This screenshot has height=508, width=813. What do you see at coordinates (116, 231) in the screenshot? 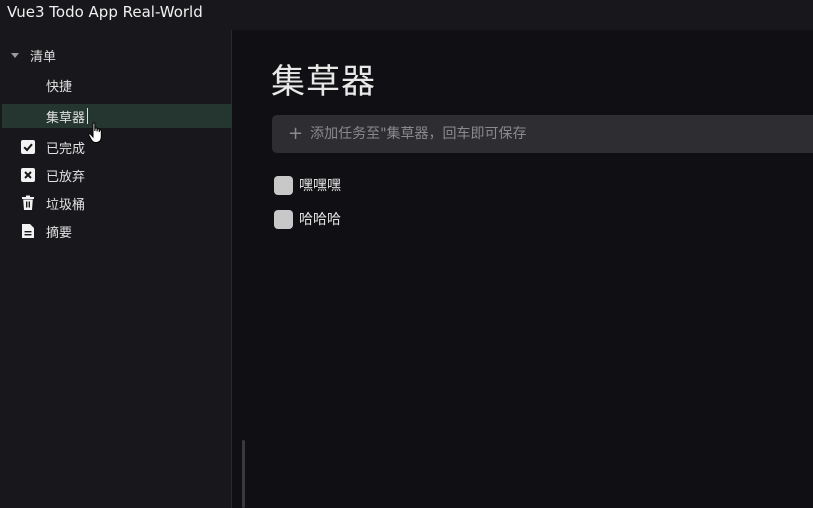
I see `sidebar-item-summary: 摘要` at bounding box center [116, 231].